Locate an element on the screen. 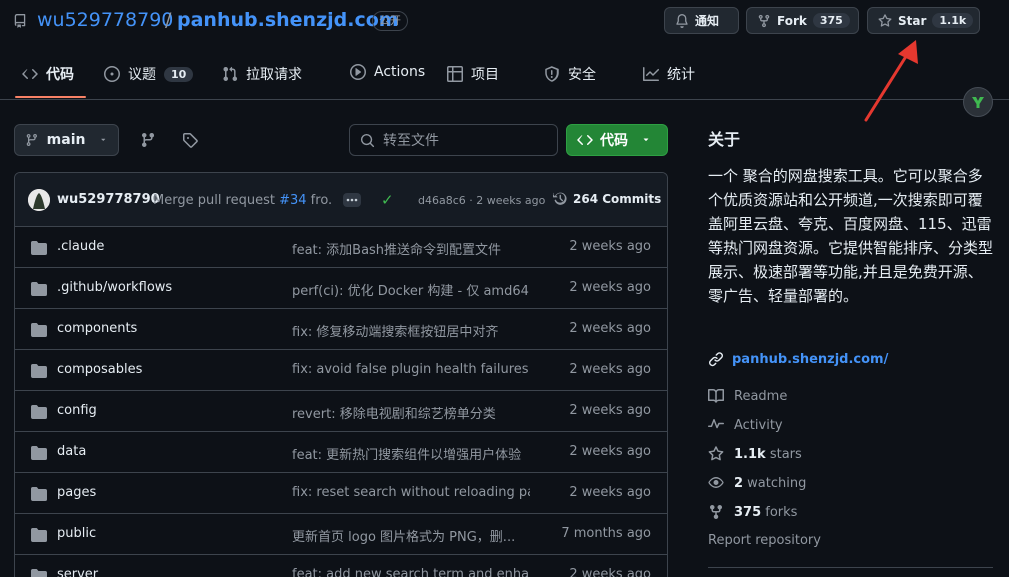  stars-link: 1.1k stars is located at coordinates (755, 454).